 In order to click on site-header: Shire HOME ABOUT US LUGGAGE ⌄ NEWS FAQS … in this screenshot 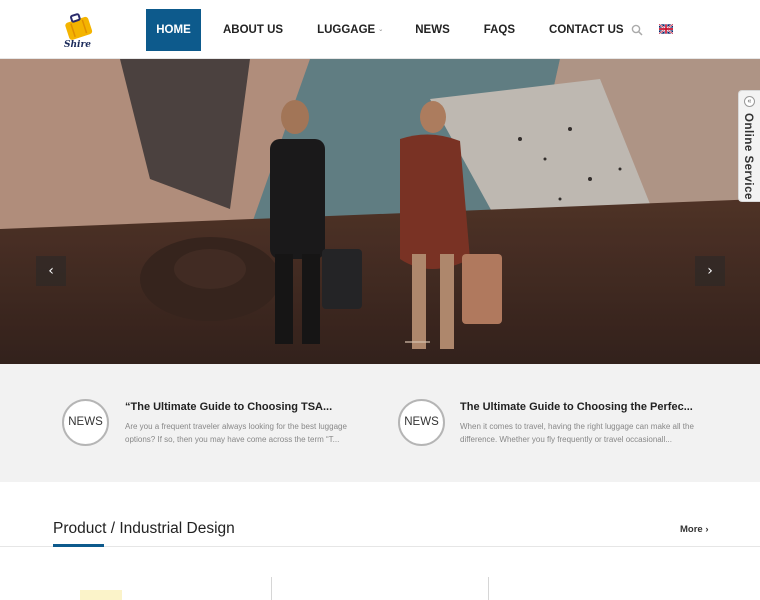, I will do `click(380, 29)`.